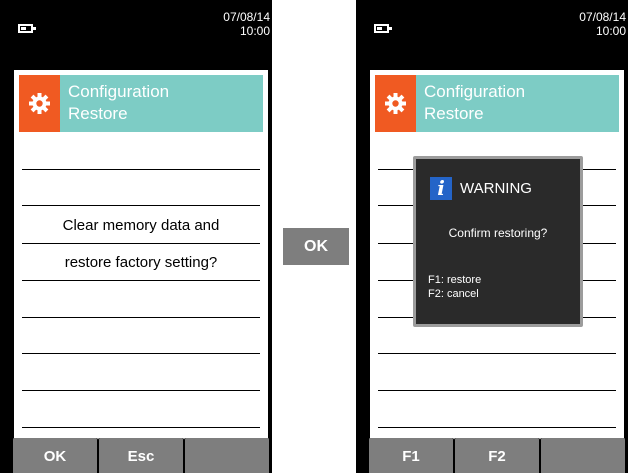 The height and width of the screenshot is (476, 628). What do you see at coordinates (496, 188) in the screenshot?
I see `dialog-title: WARNING` at bounding box center [496, 188].